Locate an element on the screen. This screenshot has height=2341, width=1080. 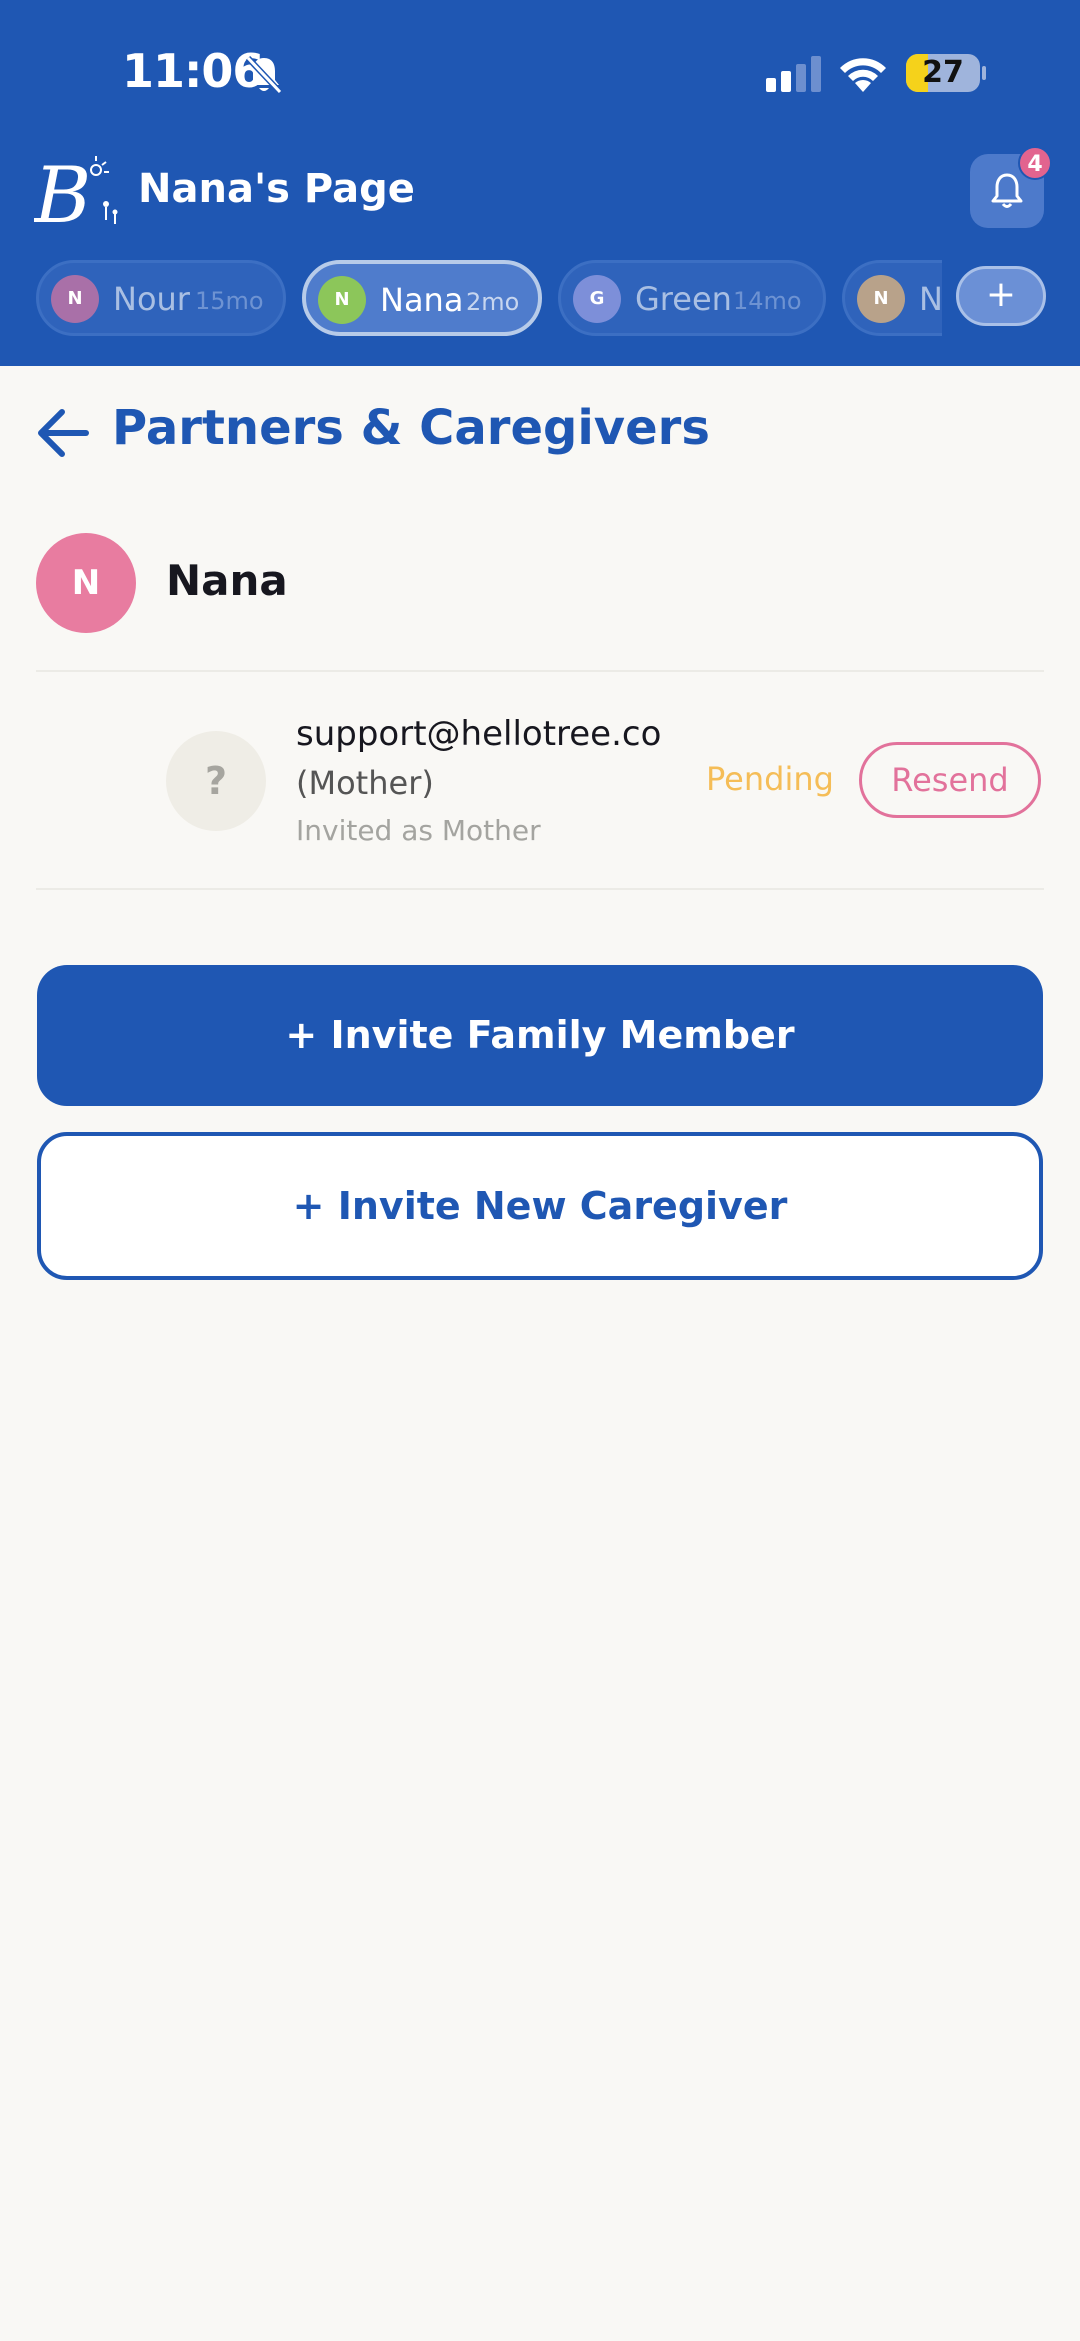
notification-count-badge: 4 is located at coordinates (1035, 163).